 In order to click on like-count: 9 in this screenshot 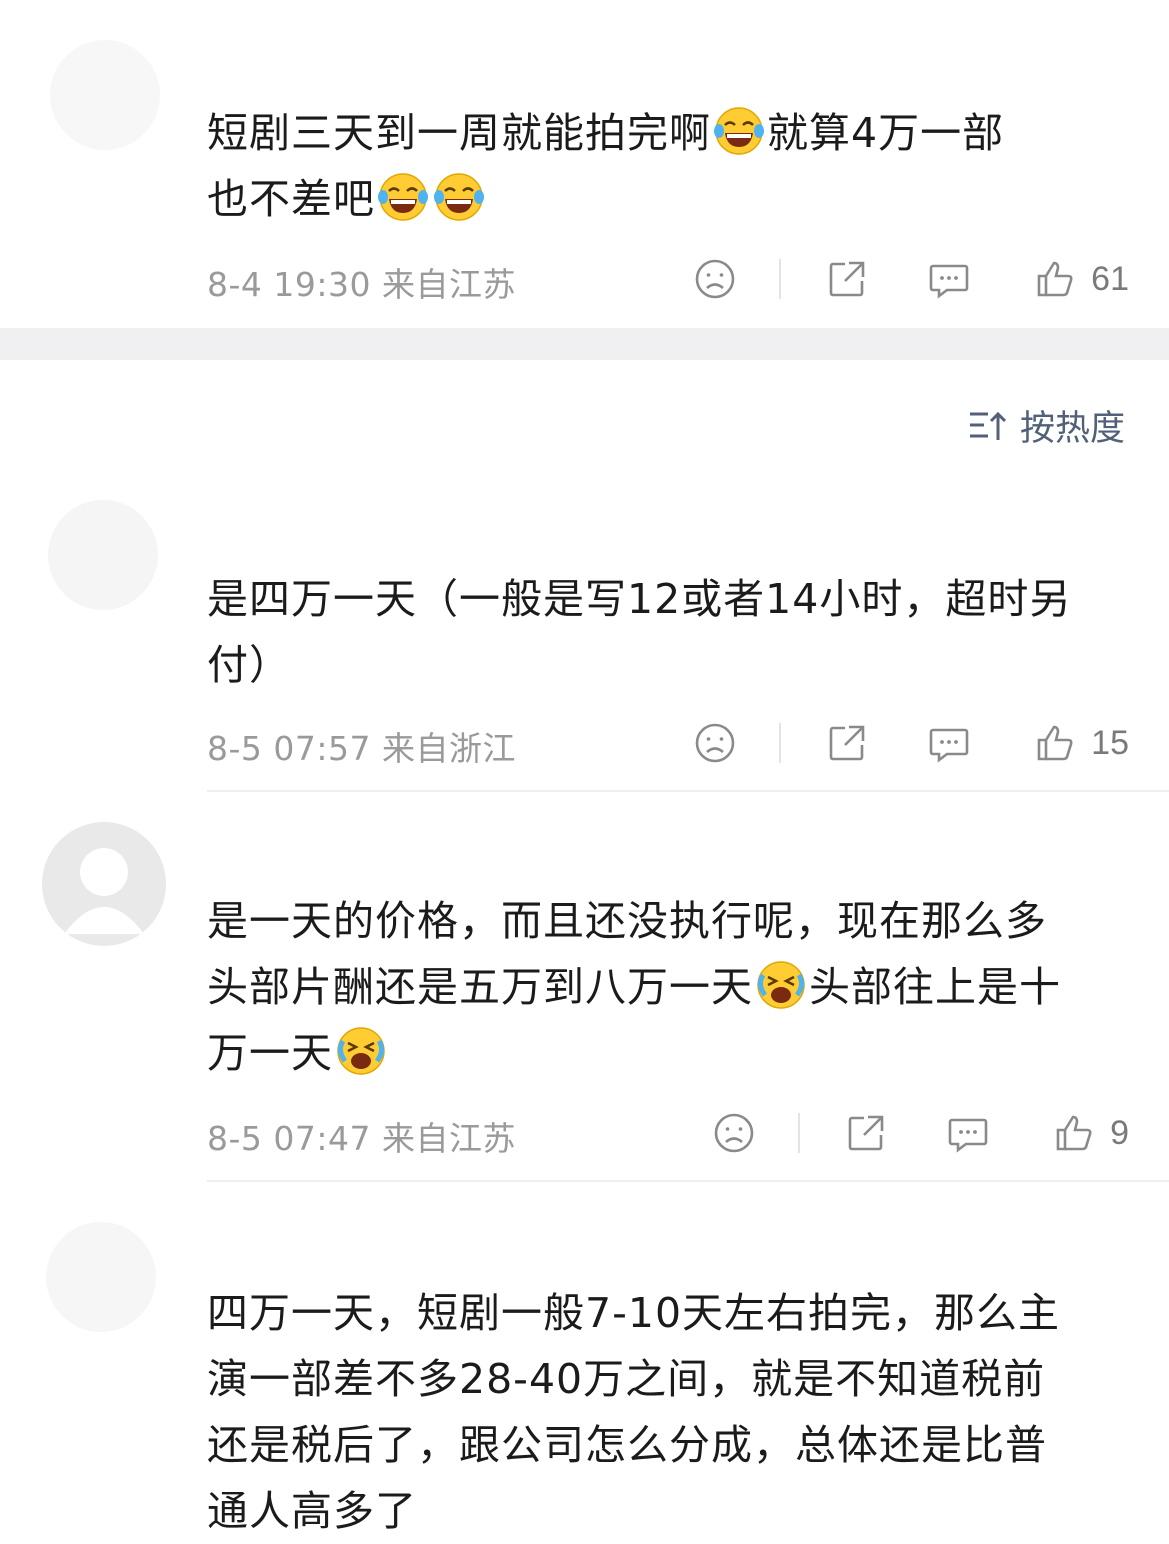, I will do `click(1119, 1132)`.